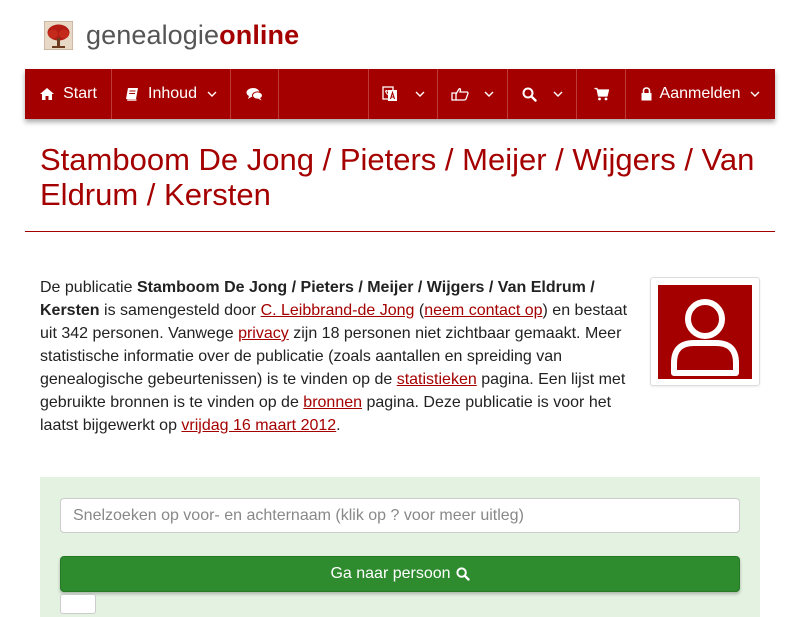 This screenshot has width=800, height=617. I want to click on site-logo: genealogieonline, so click(171, 35).